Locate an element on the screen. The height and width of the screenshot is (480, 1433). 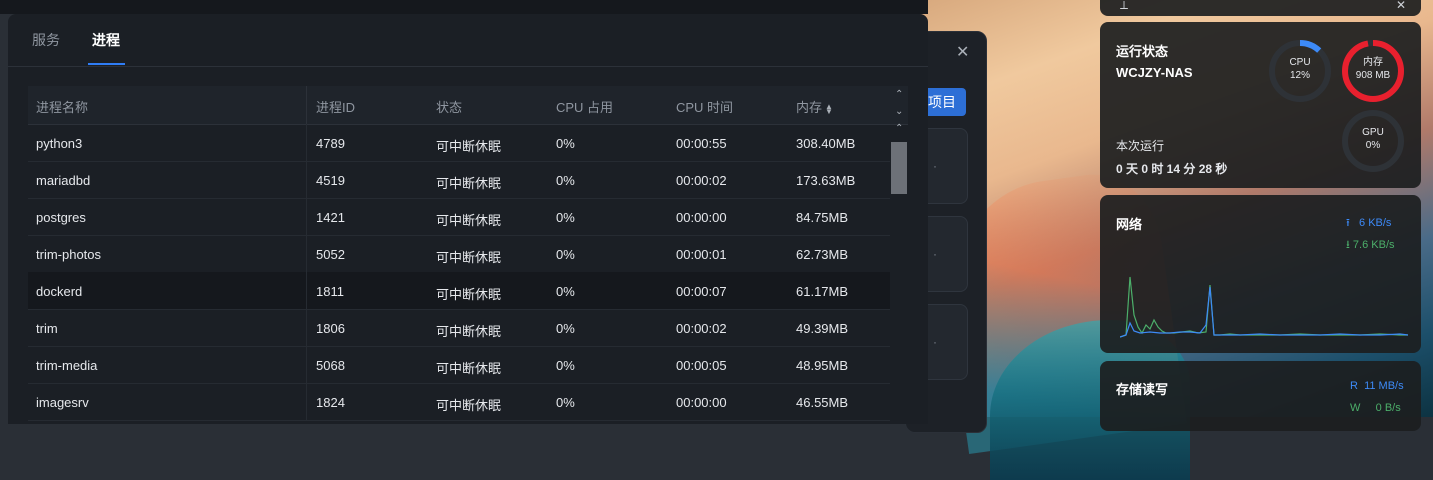
sort-icon: ▲ ▼ is located at coordinates (829, 108).